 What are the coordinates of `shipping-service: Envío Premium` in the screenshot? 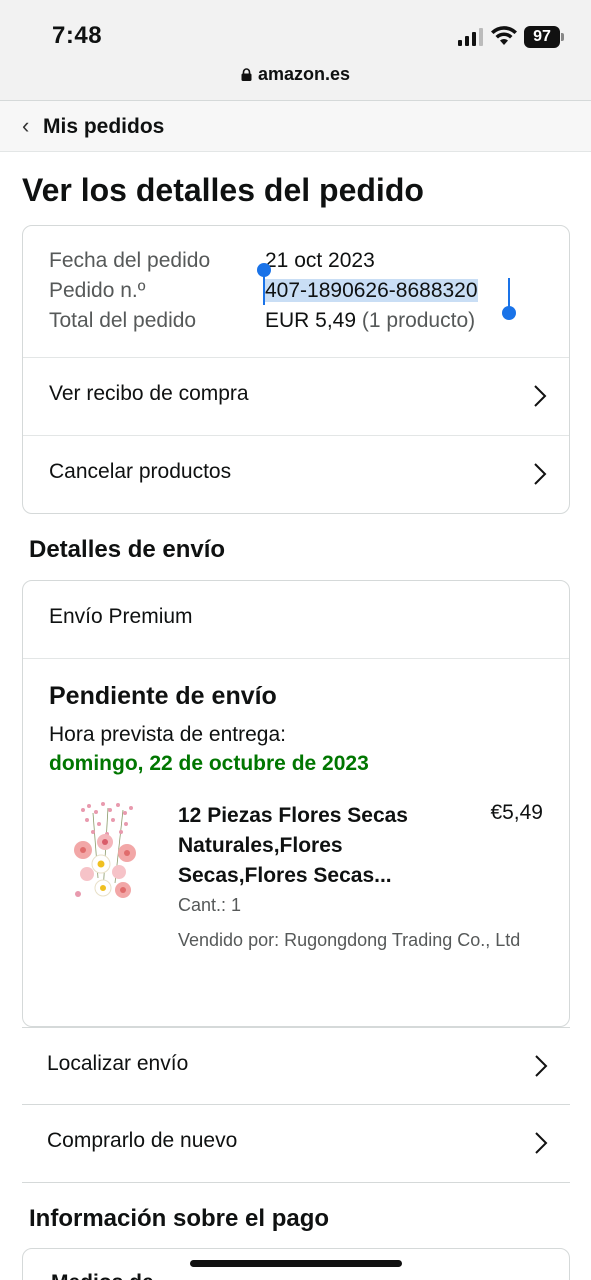 It's located at (121, 616).